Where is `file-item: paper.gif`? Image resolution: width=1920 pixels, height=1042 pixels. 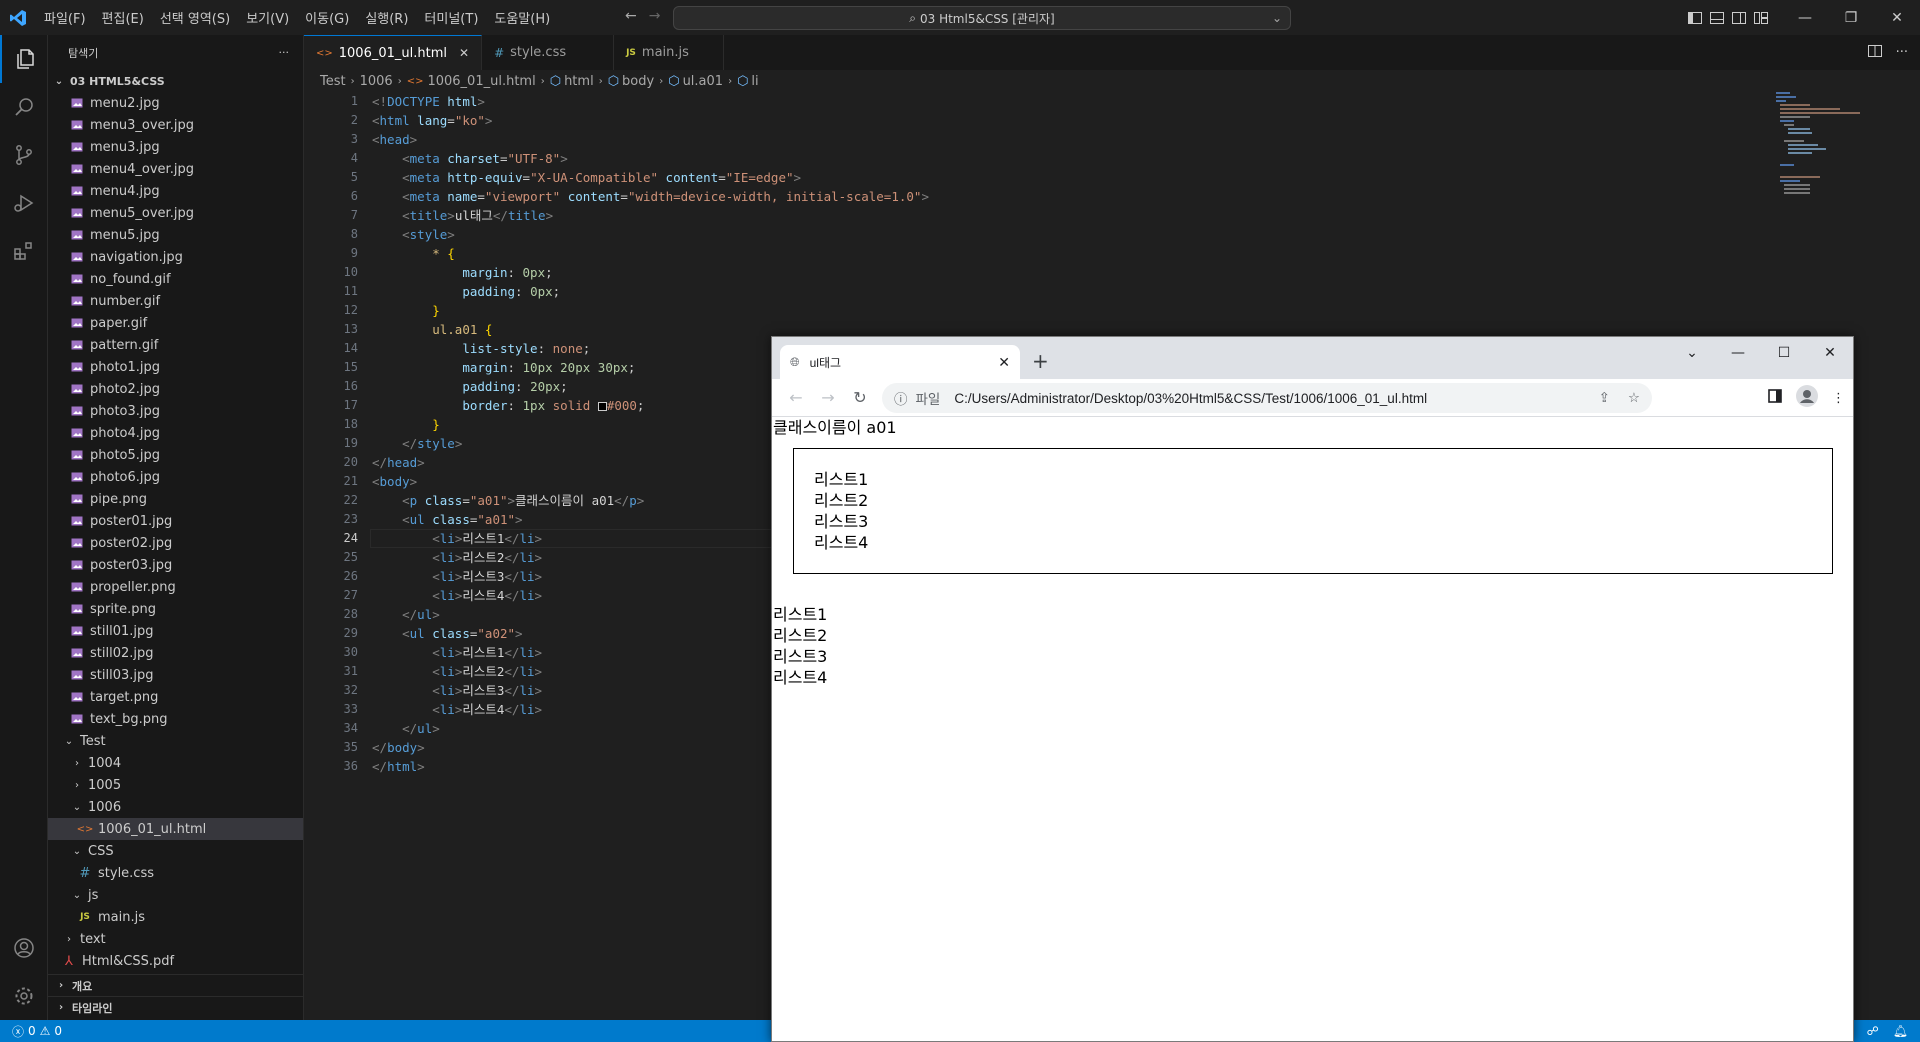
file-item: paper.gif is located at coordinates (175, 323).